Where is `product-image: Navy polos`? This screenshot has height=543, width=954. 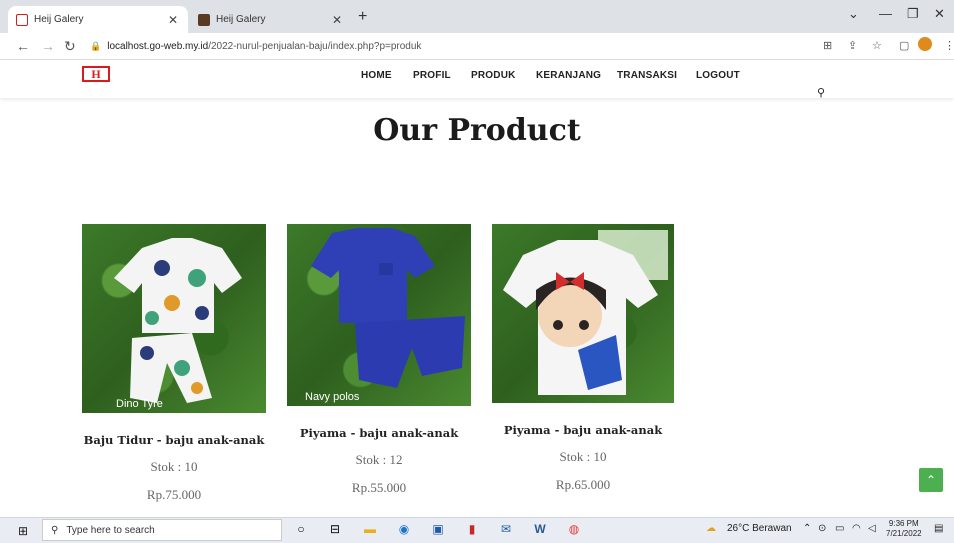 product-image: Navy polos is located at coordinates (379, 315).